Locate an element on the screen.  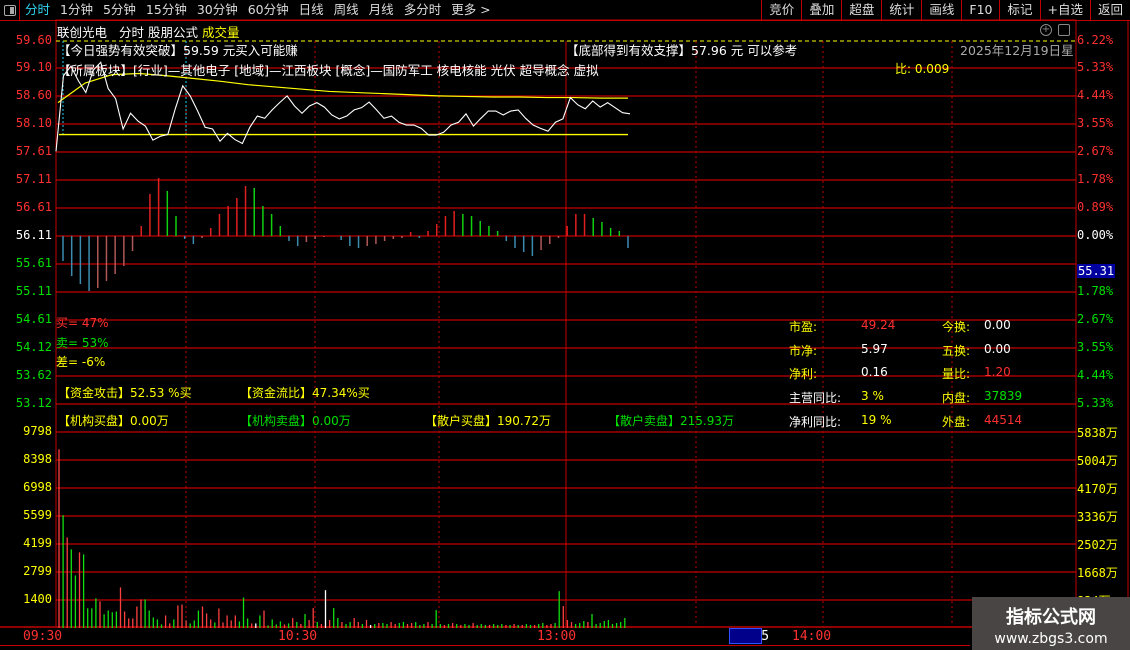
vol-axis-label: 9798 is located at coordinates (37, 431).